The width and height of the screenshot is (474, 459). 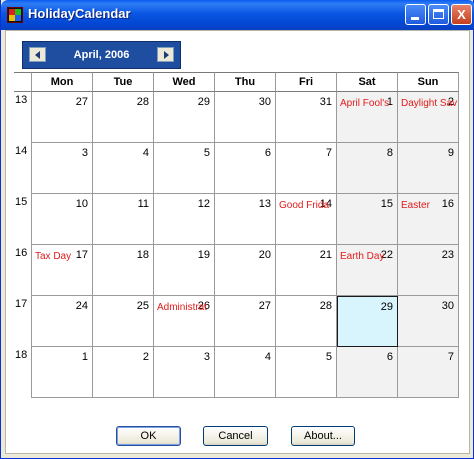 I want to click on next-month-button, so click(x=165, y=54).